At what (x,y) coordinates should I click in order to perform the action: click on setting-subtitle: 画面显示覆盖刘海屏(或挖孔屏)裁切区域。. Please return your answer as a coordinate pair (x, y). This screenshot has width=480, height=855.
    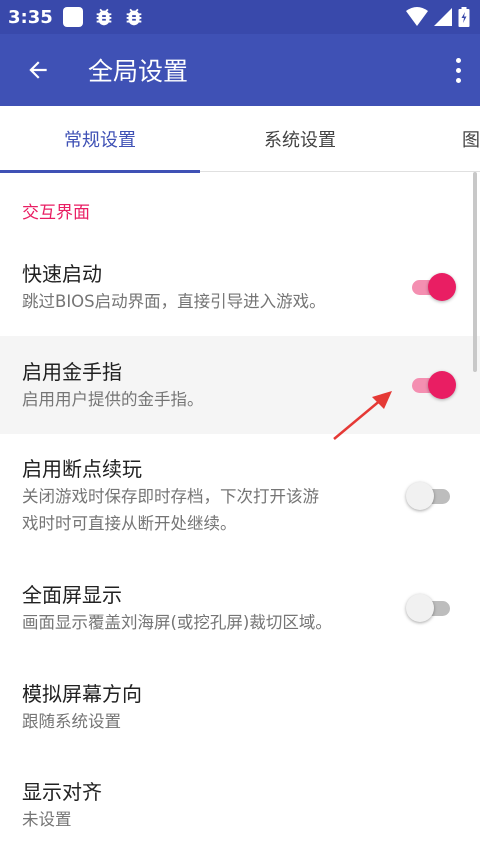
    Looking at the image, I should click on (177, 622).